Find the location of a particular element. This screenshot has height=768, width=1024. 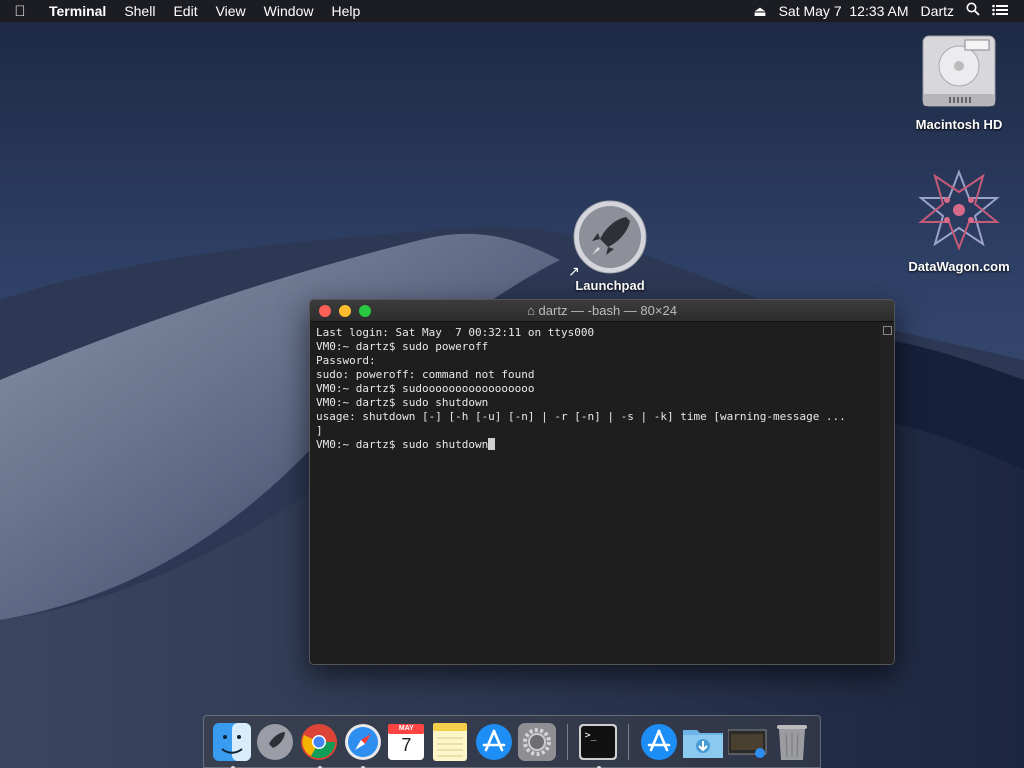

dock-downloads-folder is located at coordinates (702, 742).